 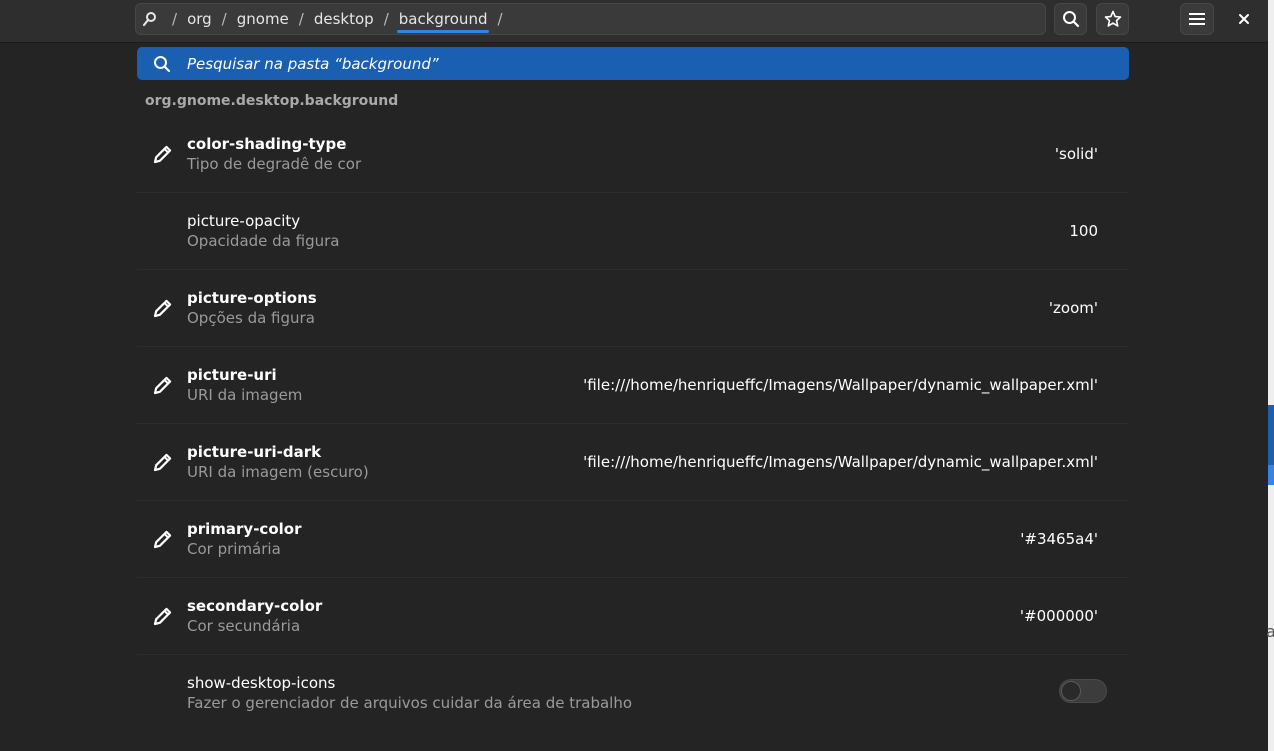 I want to click on path-root-button, so click(x=150, y=19).